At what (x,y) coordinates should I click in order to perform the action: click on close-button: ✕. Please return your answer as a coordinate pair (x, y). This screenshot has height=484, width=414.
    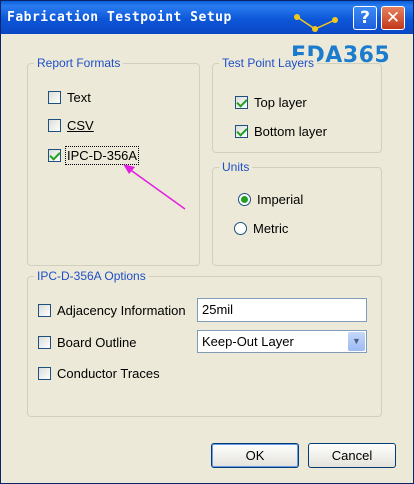
    Looking at the image, I should click on (393, 18).